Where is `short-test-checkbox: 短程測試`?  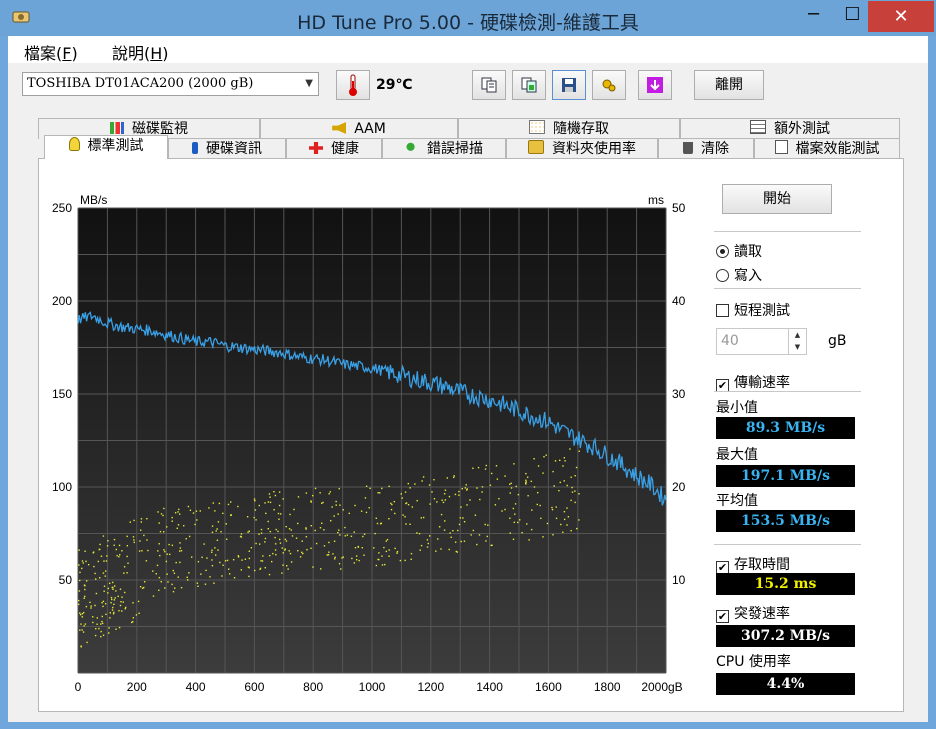
short-test-checkbox: 短程測試 is located at coordinates (753, 310).